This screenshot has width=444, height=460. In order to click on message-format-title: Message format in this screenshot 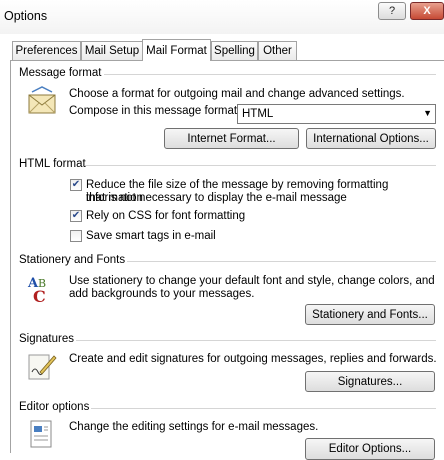, I will do `click(60, 73)`.